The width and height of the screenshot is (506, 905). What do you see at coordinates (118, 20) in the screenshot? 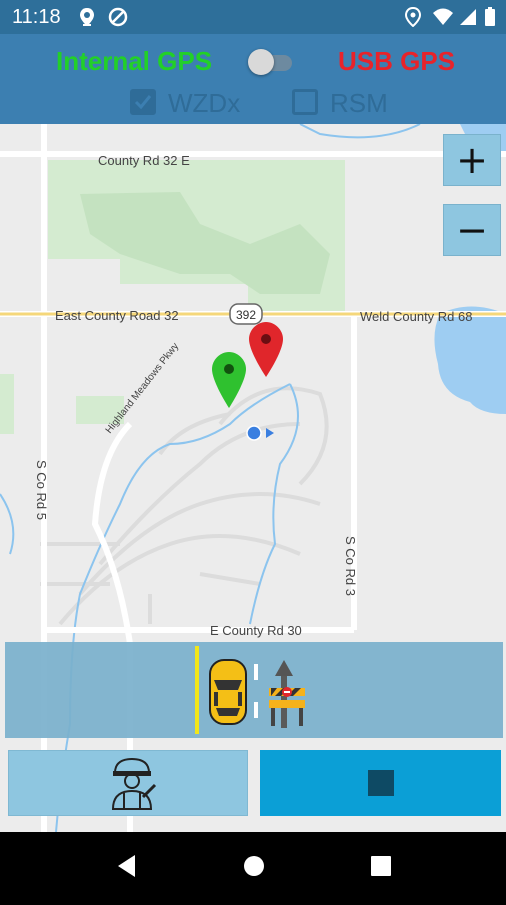
I see `no-disturb-icon` at bounding box center [118, 20].